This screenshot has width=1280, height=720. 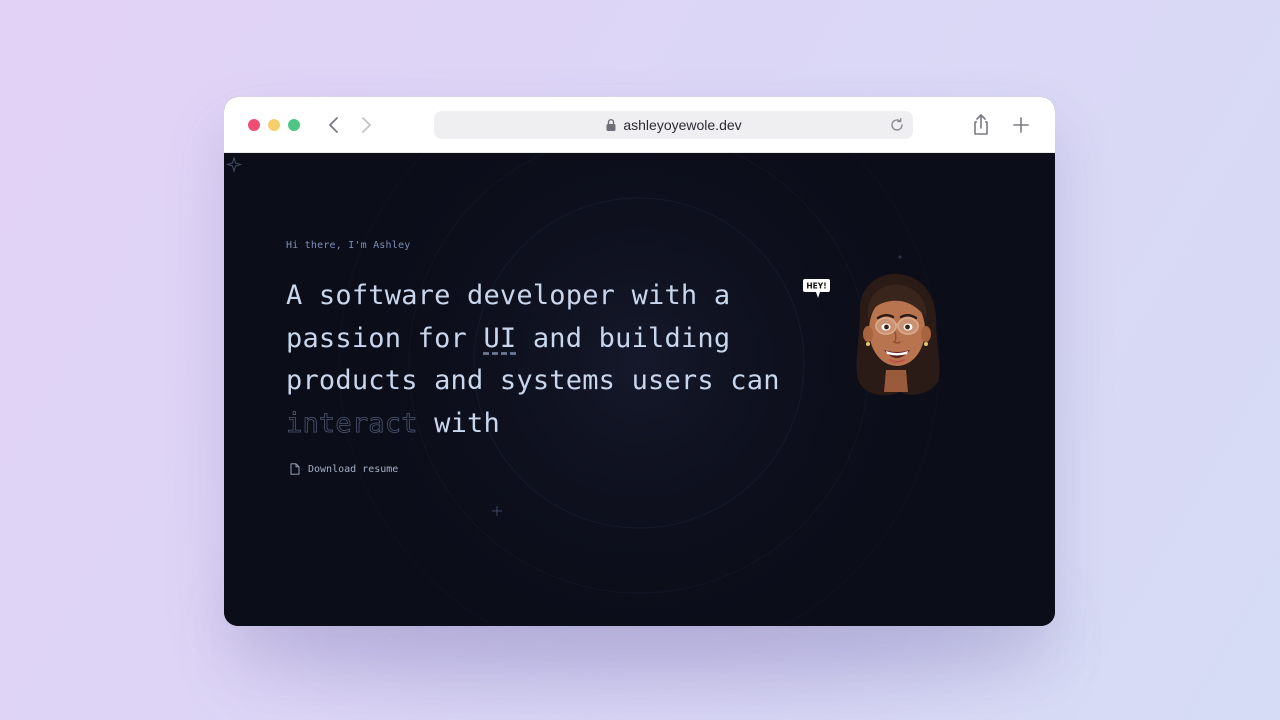 What do you see at coordinates (682, 125) in the screenshot?
I see `url-text: ashleyoyewole.dev` at bounding box center [682, 125].